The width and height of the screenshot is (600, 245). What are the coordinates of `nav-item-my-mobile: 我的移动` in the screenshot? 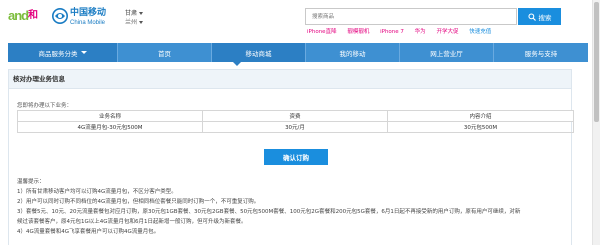 It's located at (353, 52).